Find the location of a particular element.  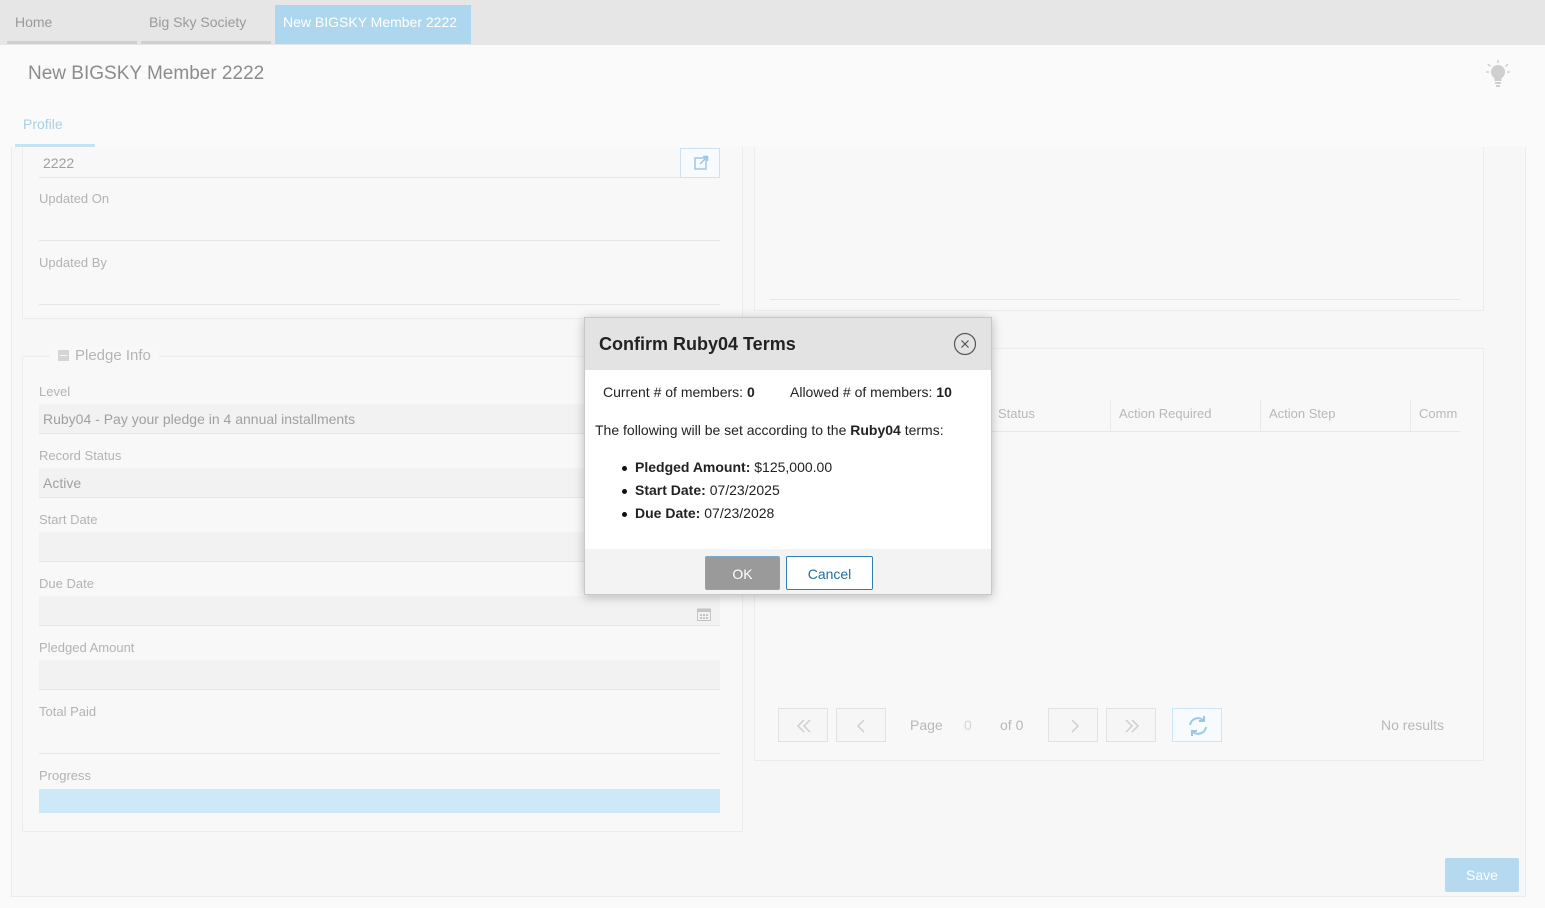

progress-label: Progress is located at coordinates (65, 775).